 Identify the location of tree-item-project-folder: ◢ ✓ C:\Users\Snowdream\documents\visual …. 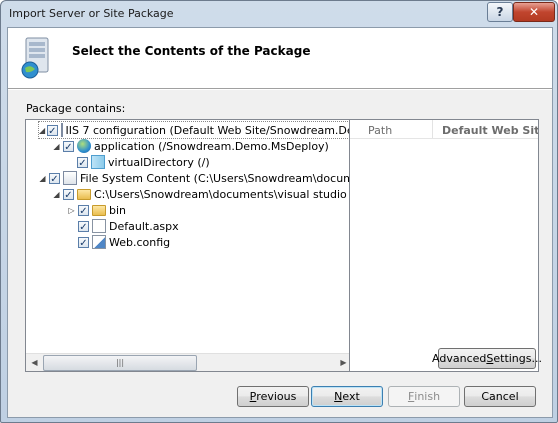
(202, 194).